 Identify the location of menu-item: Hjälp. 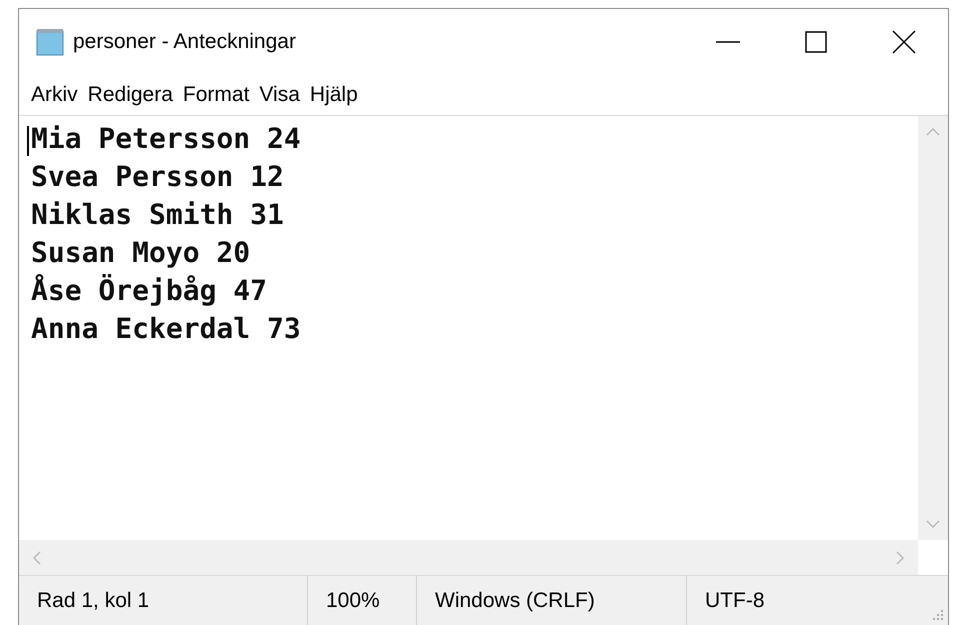
(334, 95).